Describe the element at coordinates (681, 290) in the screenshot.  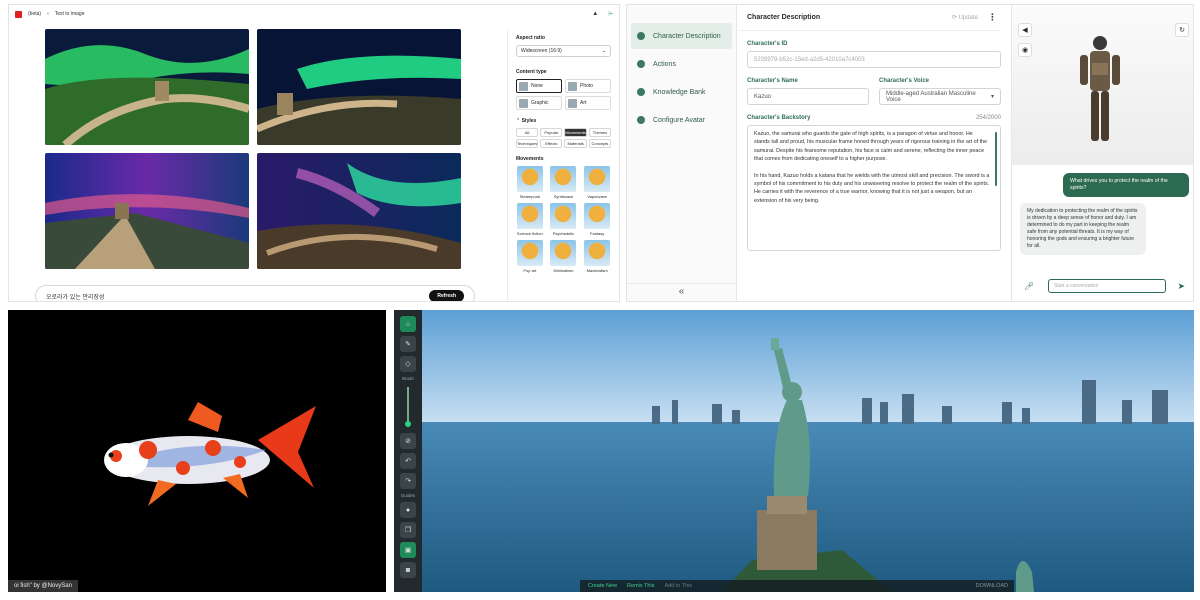
I see `collapse-sidebar-button: «` at that location.